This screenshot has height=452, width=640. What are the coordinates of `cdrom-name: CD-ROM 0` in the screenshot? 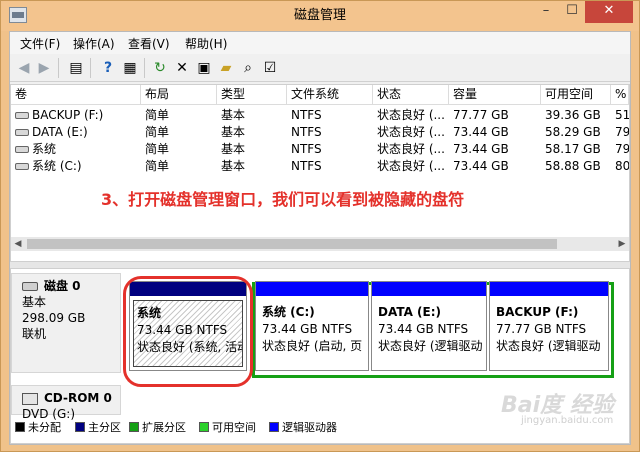 It's located at (71, 398).